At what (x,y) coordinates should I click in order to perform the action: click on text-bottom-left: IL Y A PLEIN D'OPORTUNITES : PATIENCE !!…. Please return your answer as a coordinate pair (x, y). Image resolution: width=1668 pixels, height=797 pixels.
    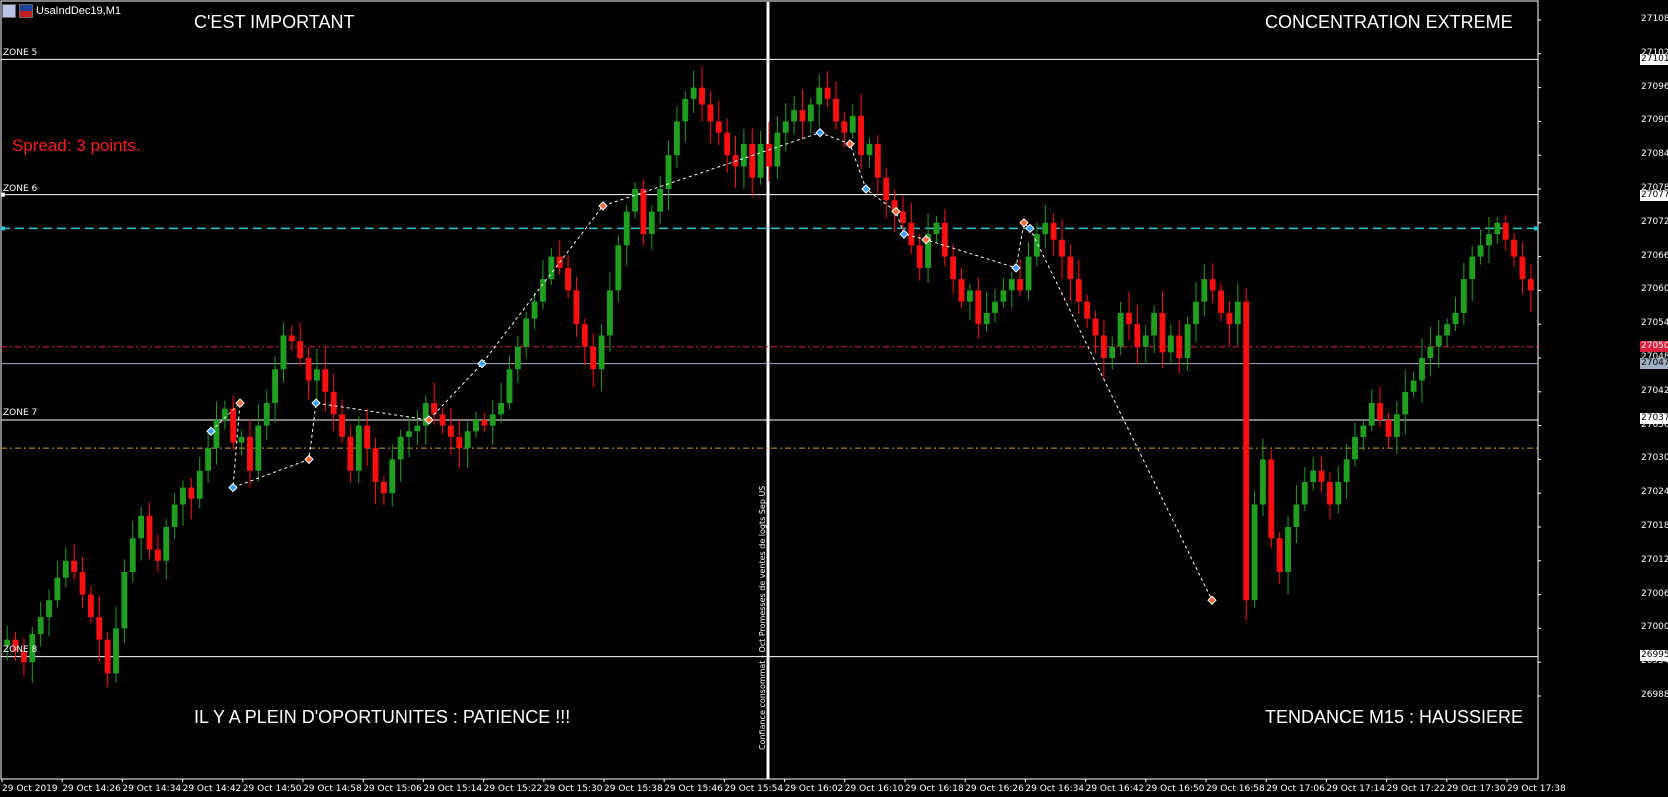
    Looking at the image, I should click on (382, 717).